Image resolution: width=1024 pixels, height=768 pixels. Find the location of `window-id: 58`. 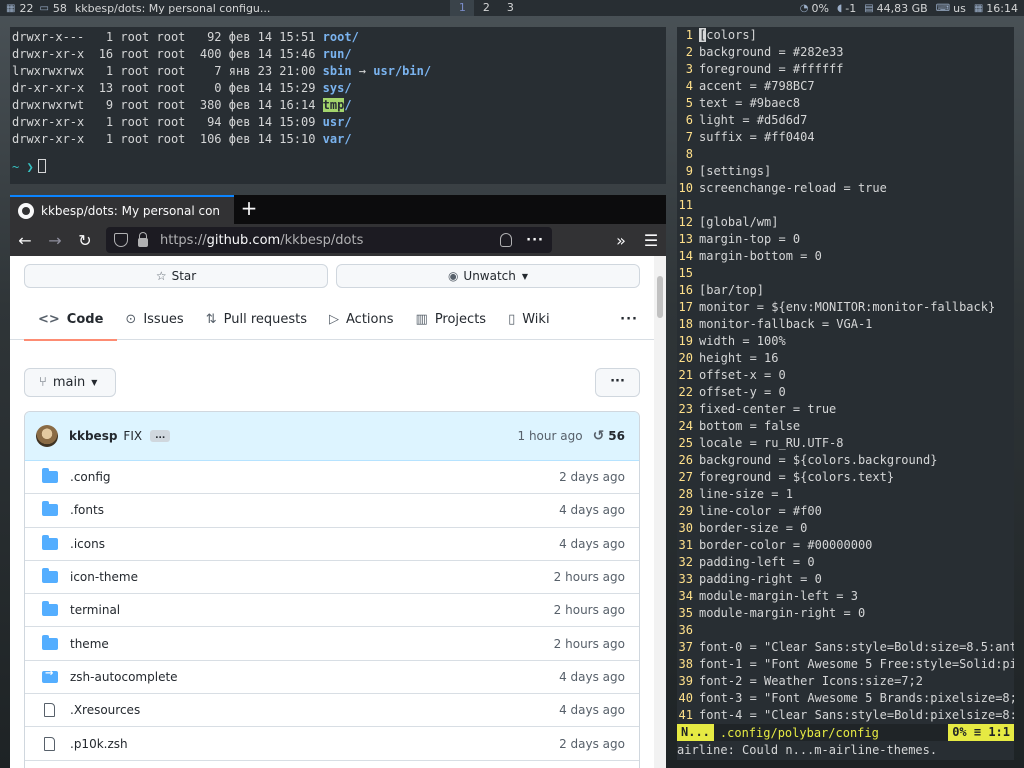

window-id: 58 is located at coordinates (59, 8).